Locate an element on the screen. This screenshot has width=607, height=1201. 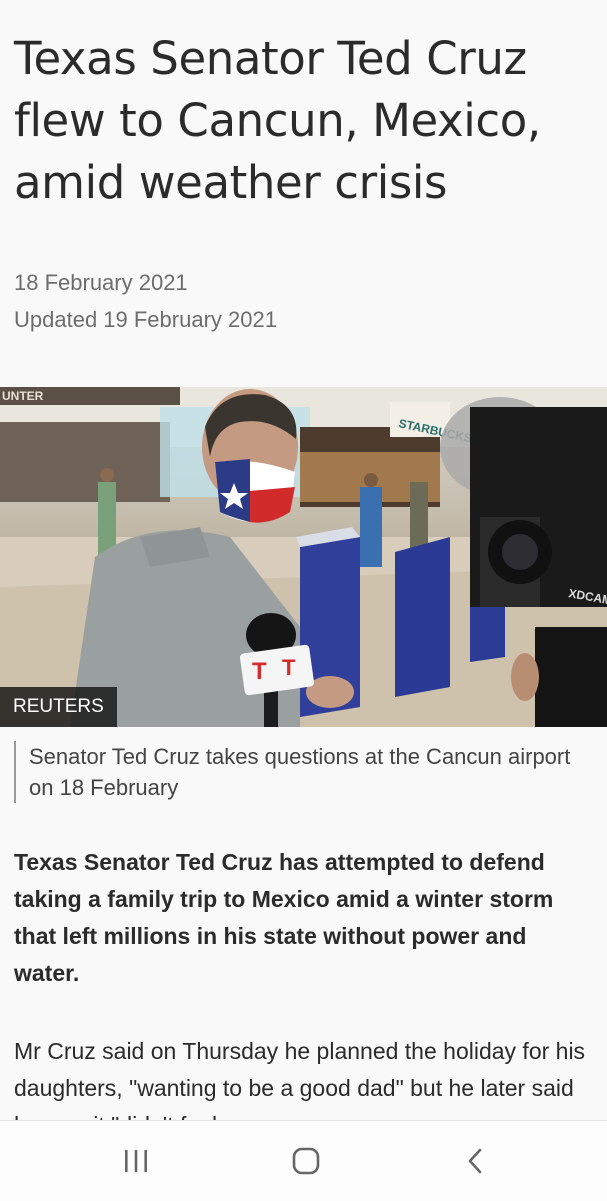
back-icon is located at coordinates (475, 1161).